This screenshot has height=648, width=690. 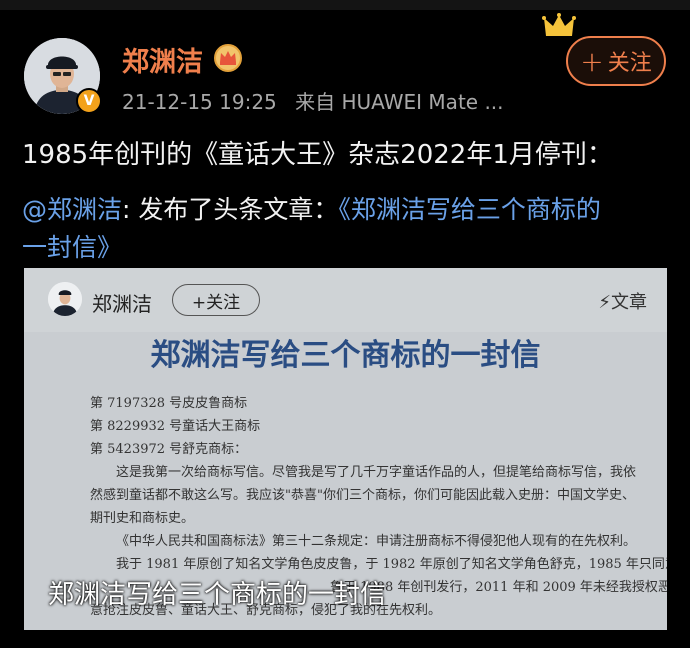 What do you see at coordinates (345, 355) in the screenshot?
I see `card-title: 郑渊洁写给三个商标的一封信` at bounding box center [345, 355].